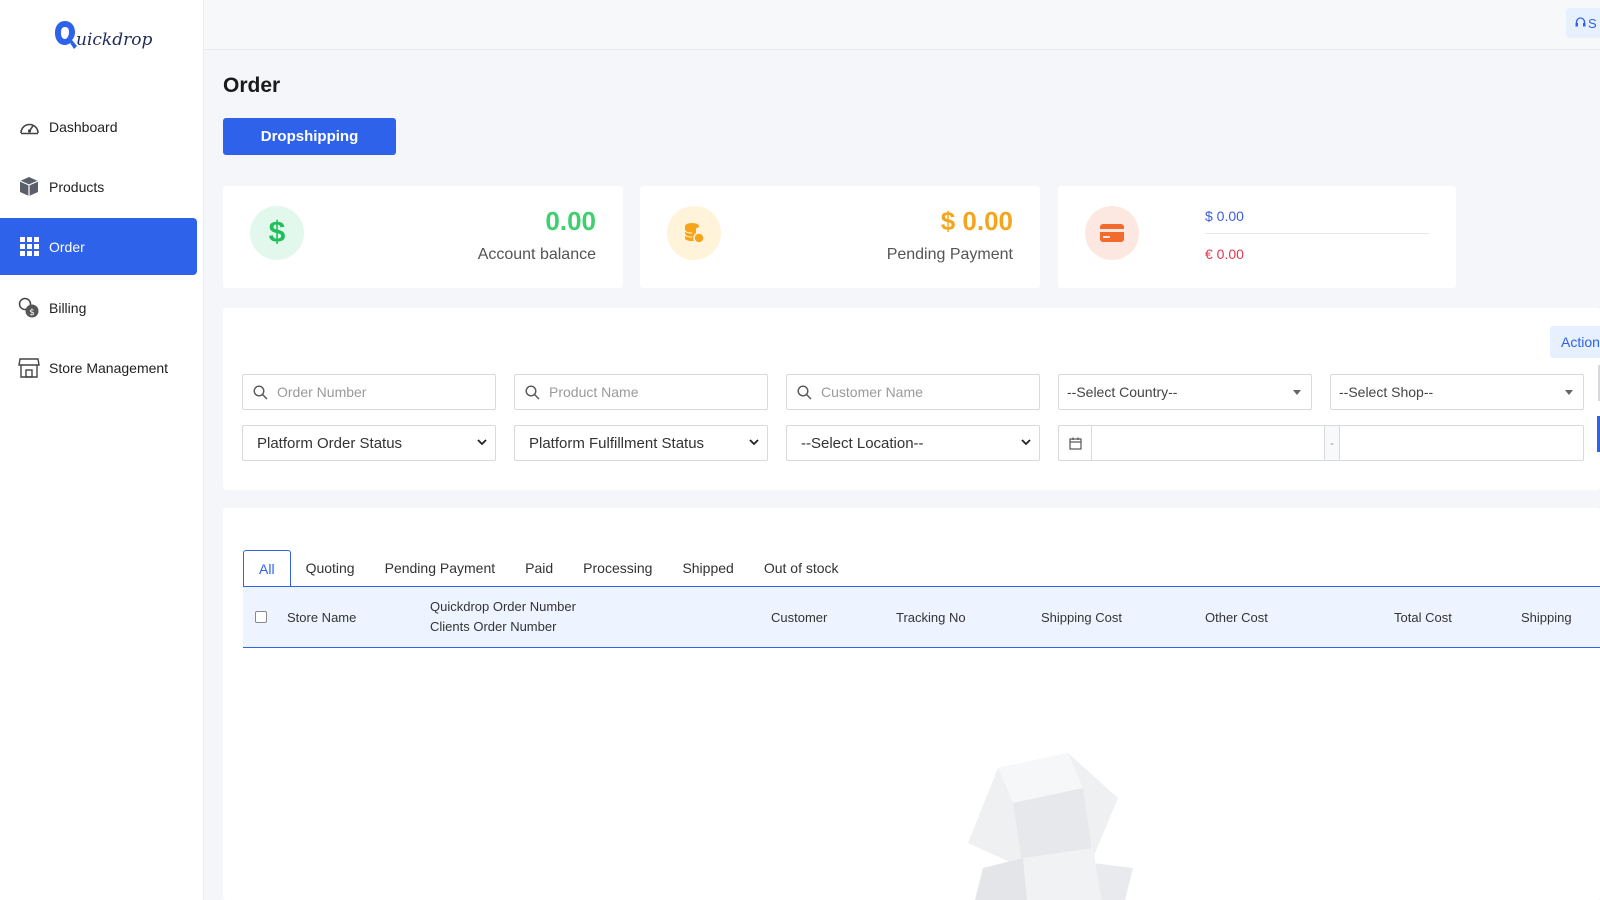 The width and height of the screenshot is (1600, 900). Describe the element at coordinates (423, 237) in the screenshot. I see `account-balance-card: $ 0.00 Account balance` at that location.